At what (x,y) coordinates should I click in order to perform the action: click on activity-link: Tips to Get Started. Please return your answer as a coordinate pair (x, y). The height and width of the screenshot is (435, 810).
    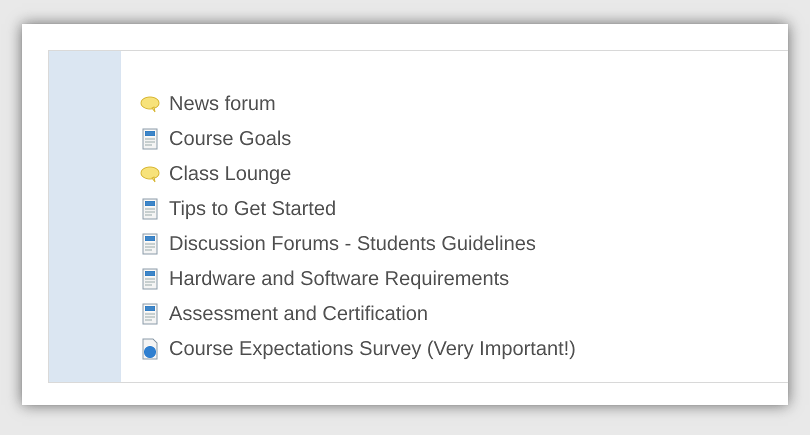
    Looking at the image, I should click on (252, 209).